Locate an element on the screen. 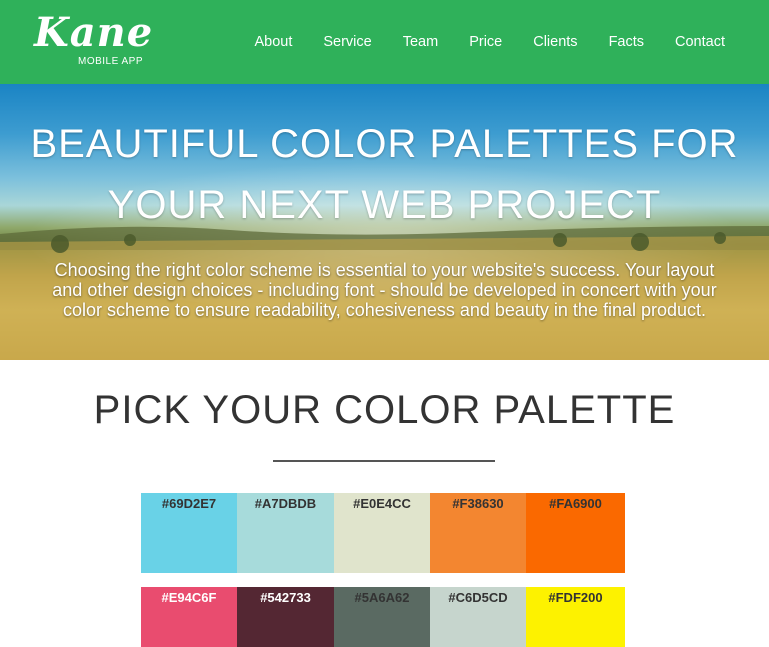 The width and height of the screenshot is (769, 647). nav-item-about: About is located at coordinates (273, 42).